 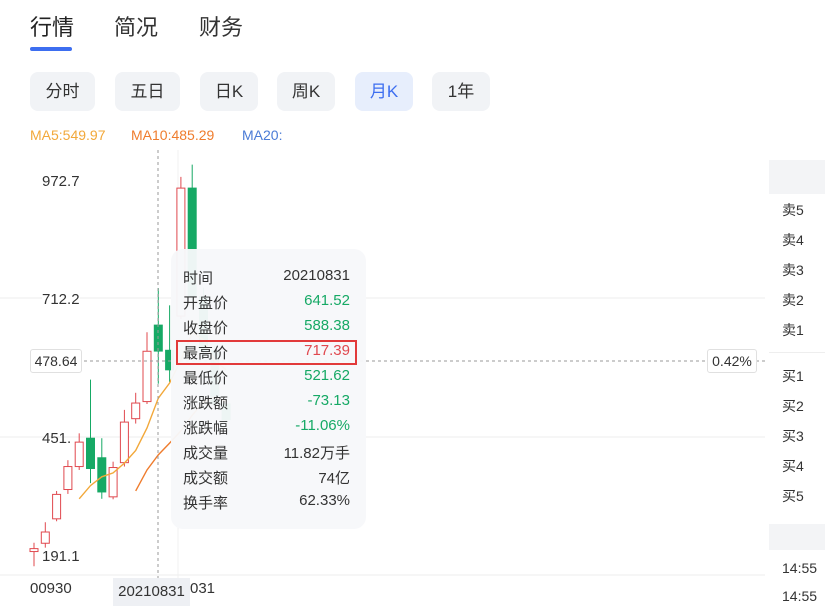 What do you see at coordinates (151, 592) in the screenshot?
I see `crosshair-date-tag: 20210831` at bounding box center [151, 592].